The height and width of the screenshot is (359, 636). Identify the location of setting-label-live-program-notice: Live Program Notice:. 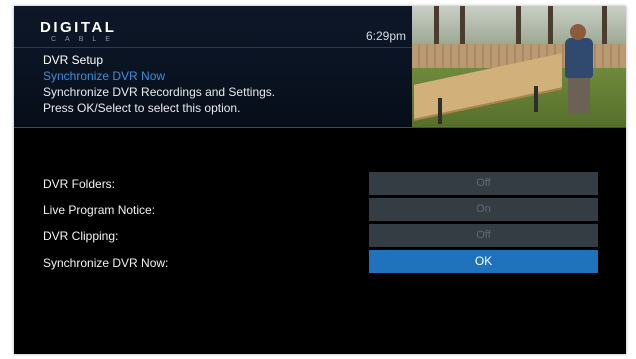
(99, 210).